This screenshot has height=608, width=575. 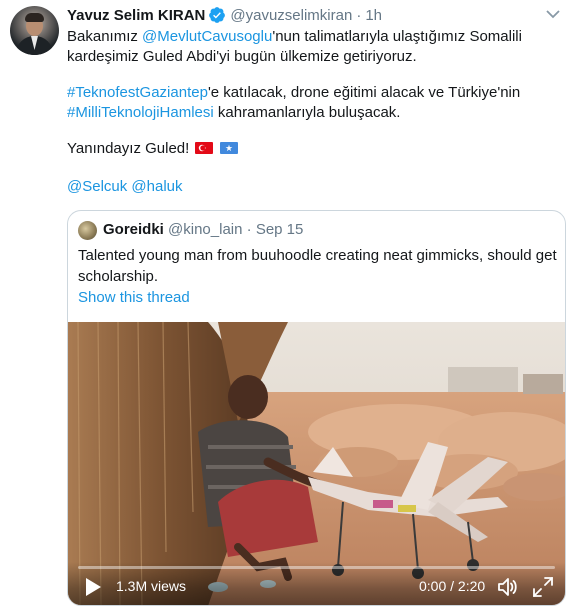 What do you see at coordinates (134, 297) in the screenshot?
I see `show-thread-link: Show this thread` at bounding box center [134, 297].